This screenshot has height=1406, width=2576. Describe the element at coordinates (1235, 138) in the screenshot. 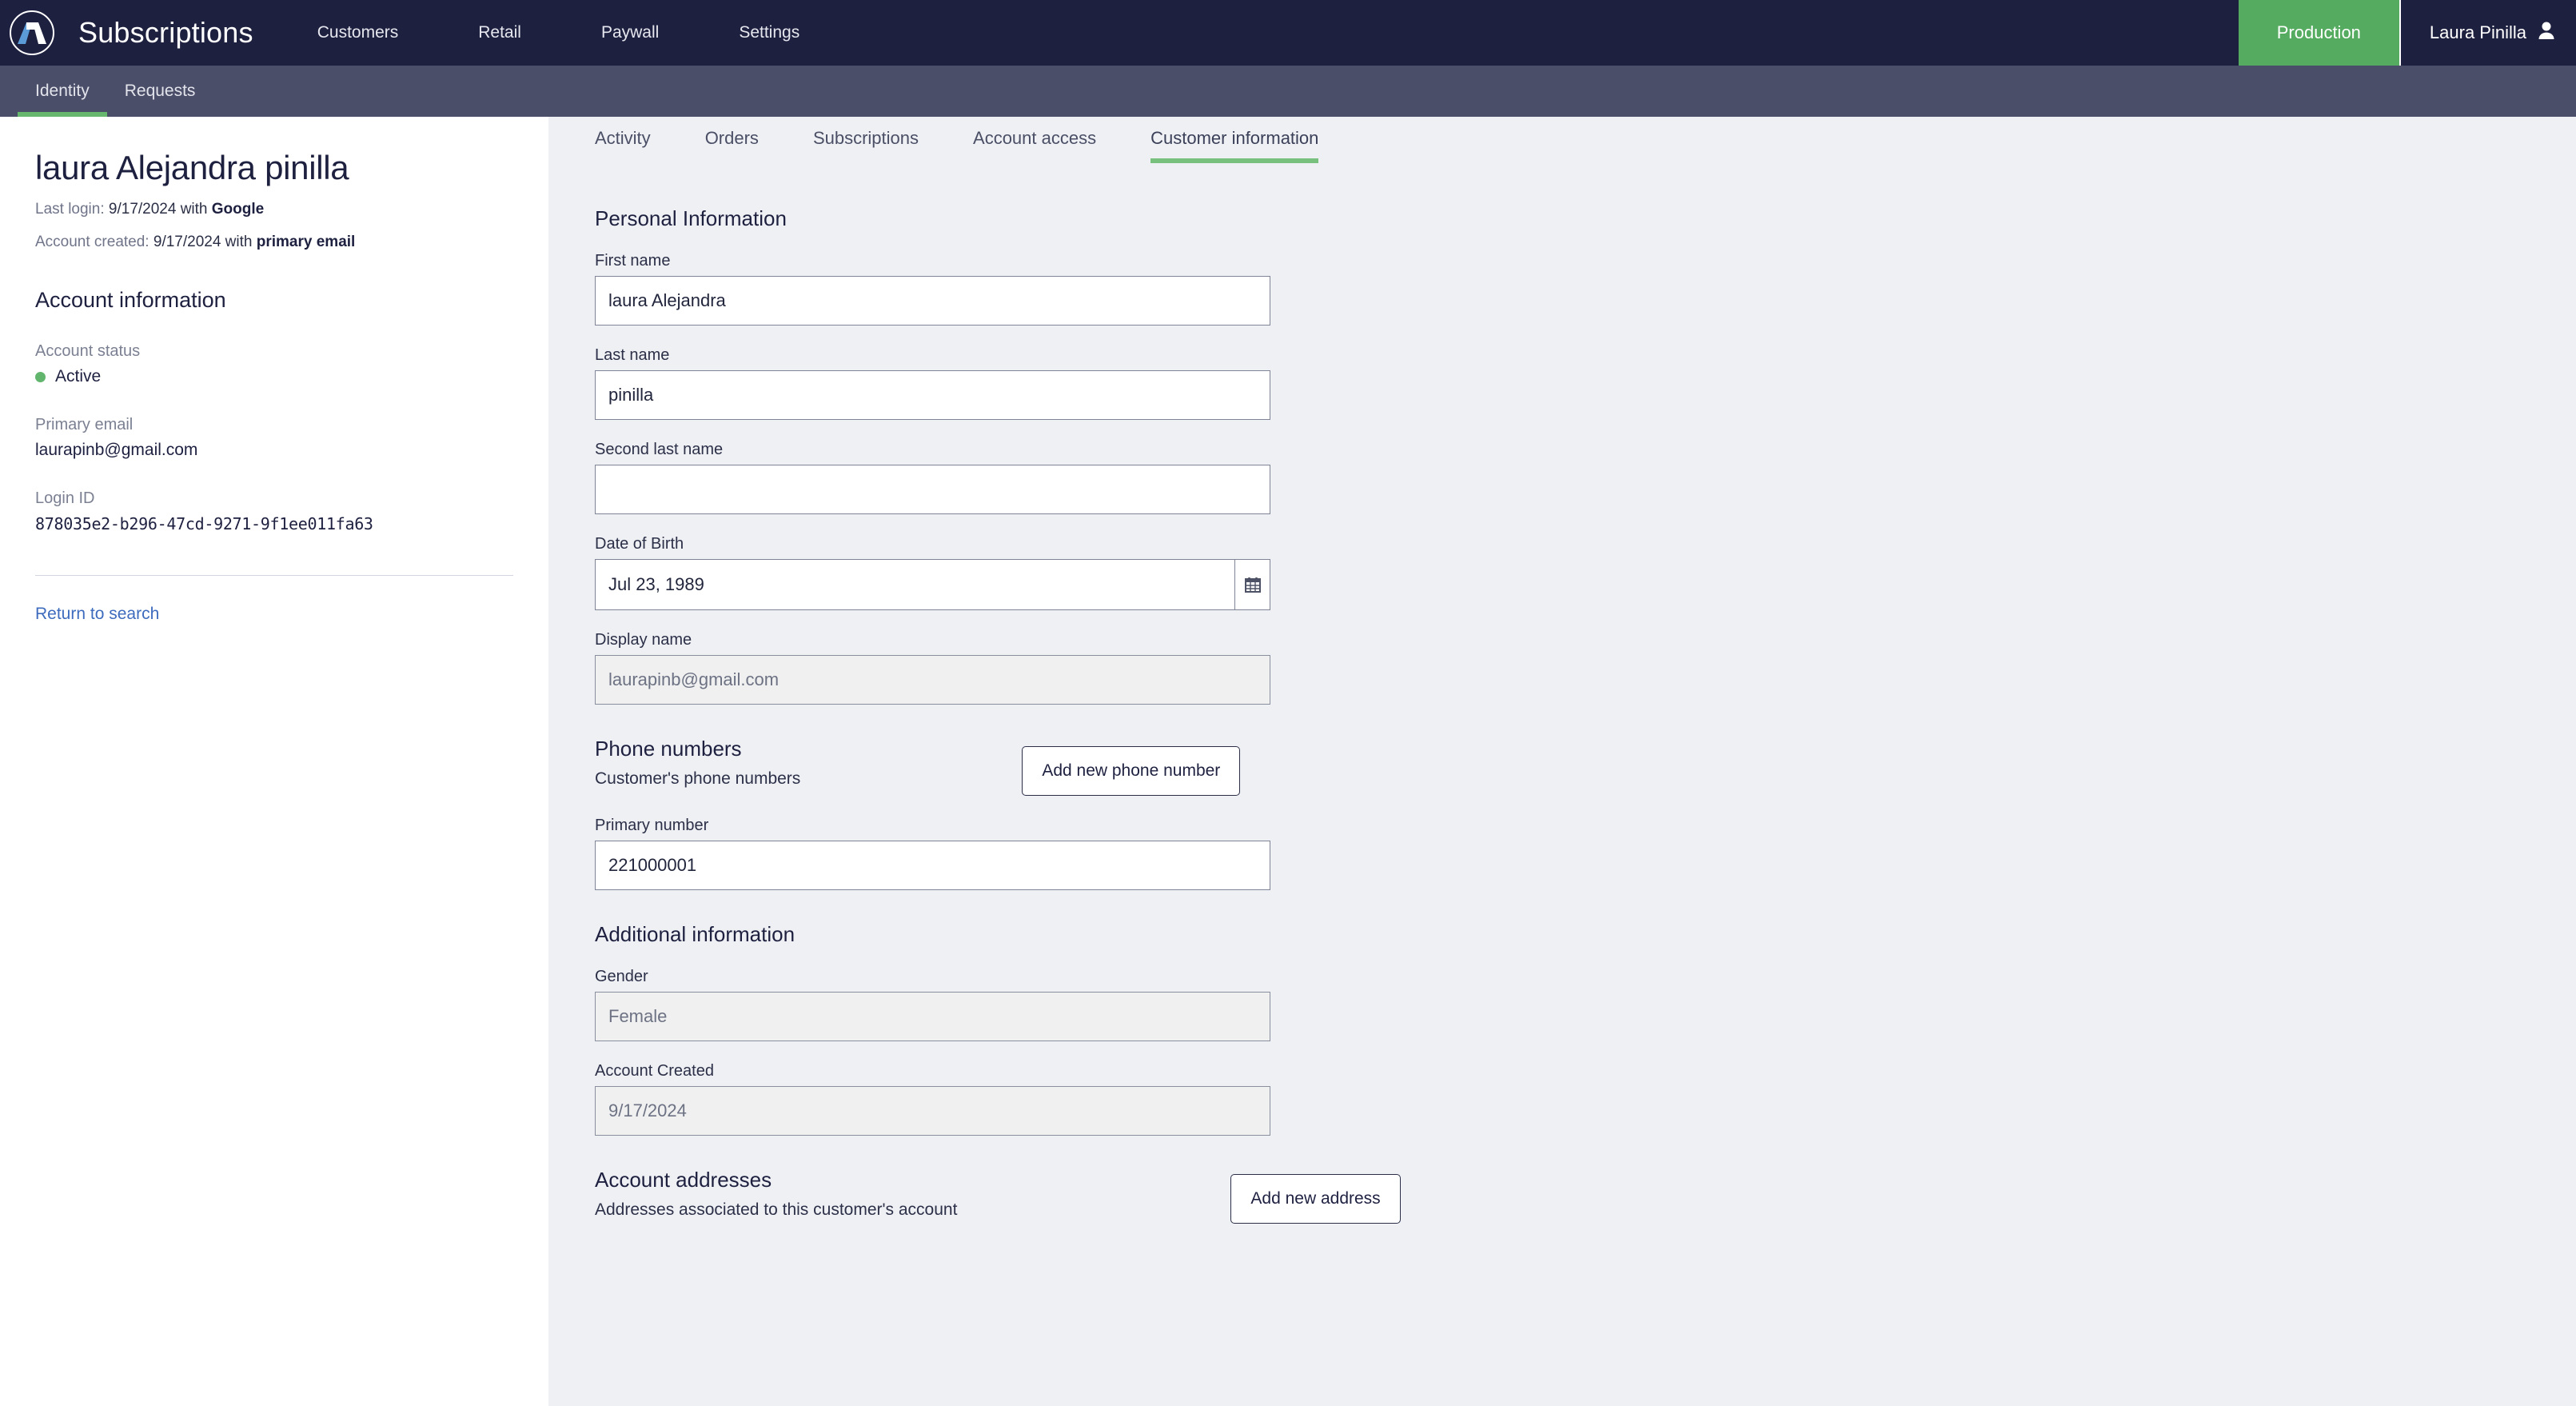

I see `tab-customer-information-label: Customer information` at that location.